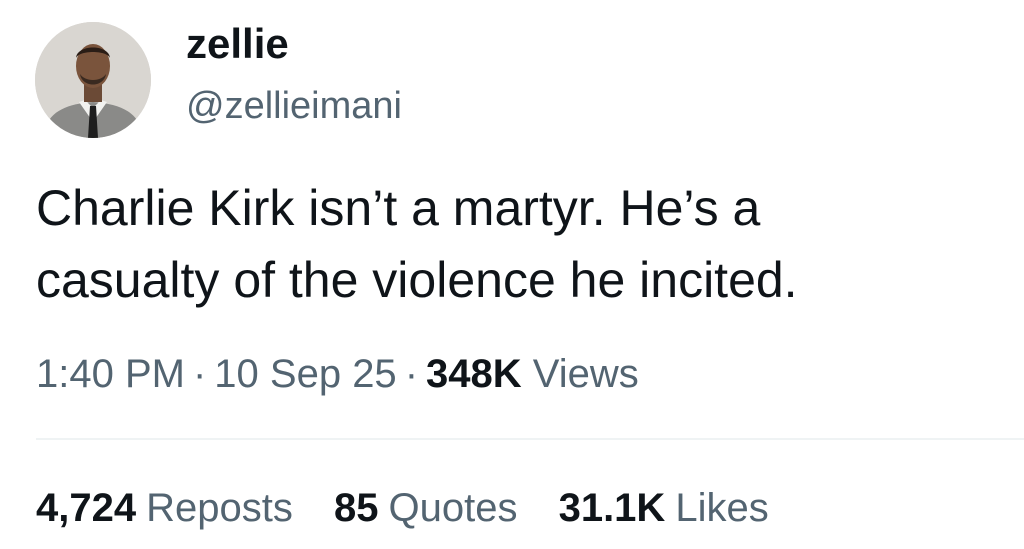  Describe the element at coordinates (356, 508) in the screenshot. I see `quotes-count: 85` at that location.